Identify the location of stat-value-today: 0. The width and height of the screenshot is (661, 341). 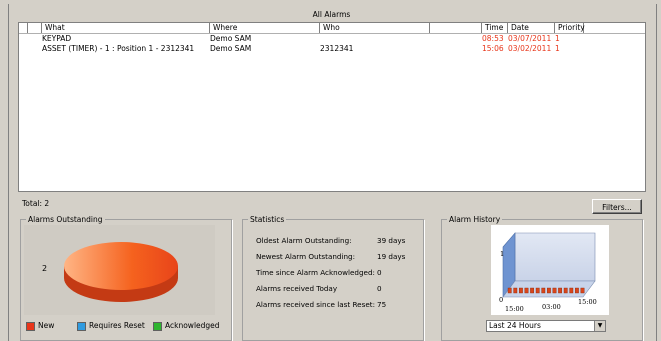
(379, 288).